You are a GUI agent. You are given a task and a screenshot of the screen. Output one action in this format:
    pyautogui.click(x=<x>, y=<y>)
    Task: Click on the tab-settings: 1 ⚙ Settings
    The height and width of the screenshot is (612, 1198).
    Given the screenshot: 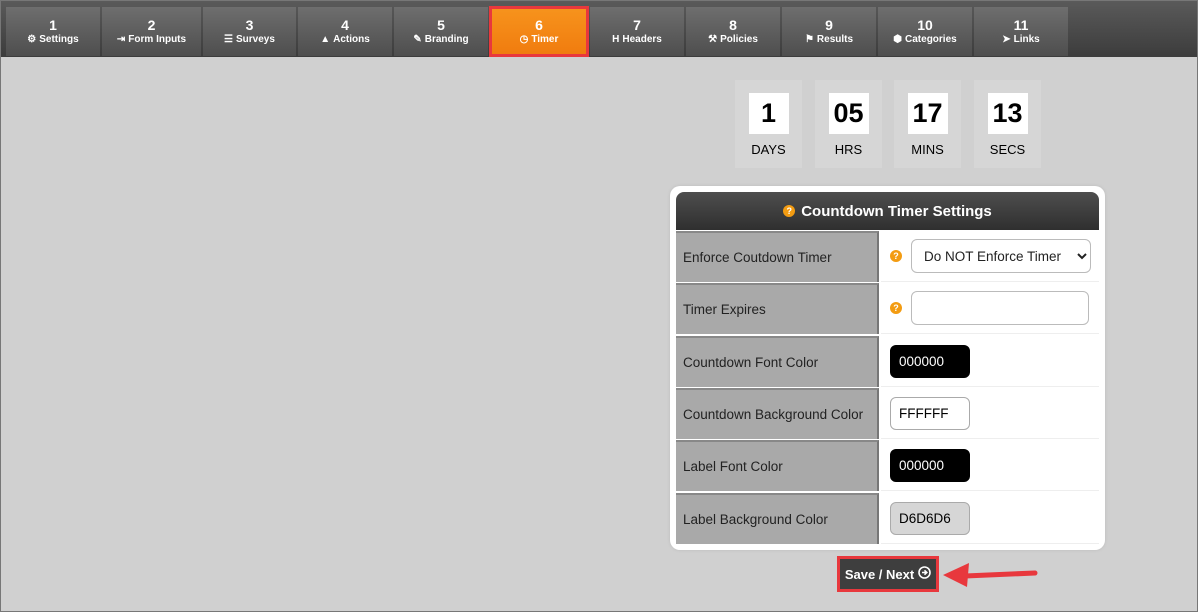 What is the action you would take?
    pyautogui.click(x=53, y=31)
    